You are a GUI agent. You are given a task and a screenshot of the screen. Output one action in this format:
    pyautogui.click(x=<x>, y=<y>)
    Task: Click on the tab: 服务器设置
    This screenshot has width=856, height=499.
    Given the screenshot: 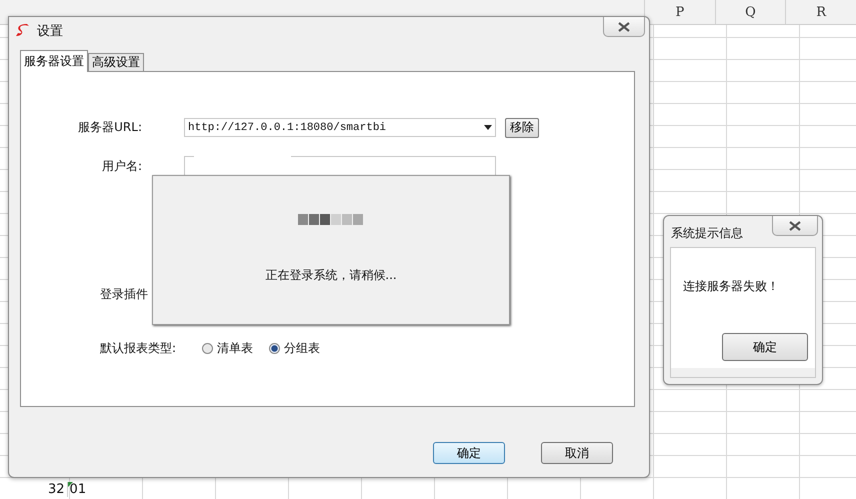 What is the action you would take?
    pyautogui.click(x=54, y=61)
    